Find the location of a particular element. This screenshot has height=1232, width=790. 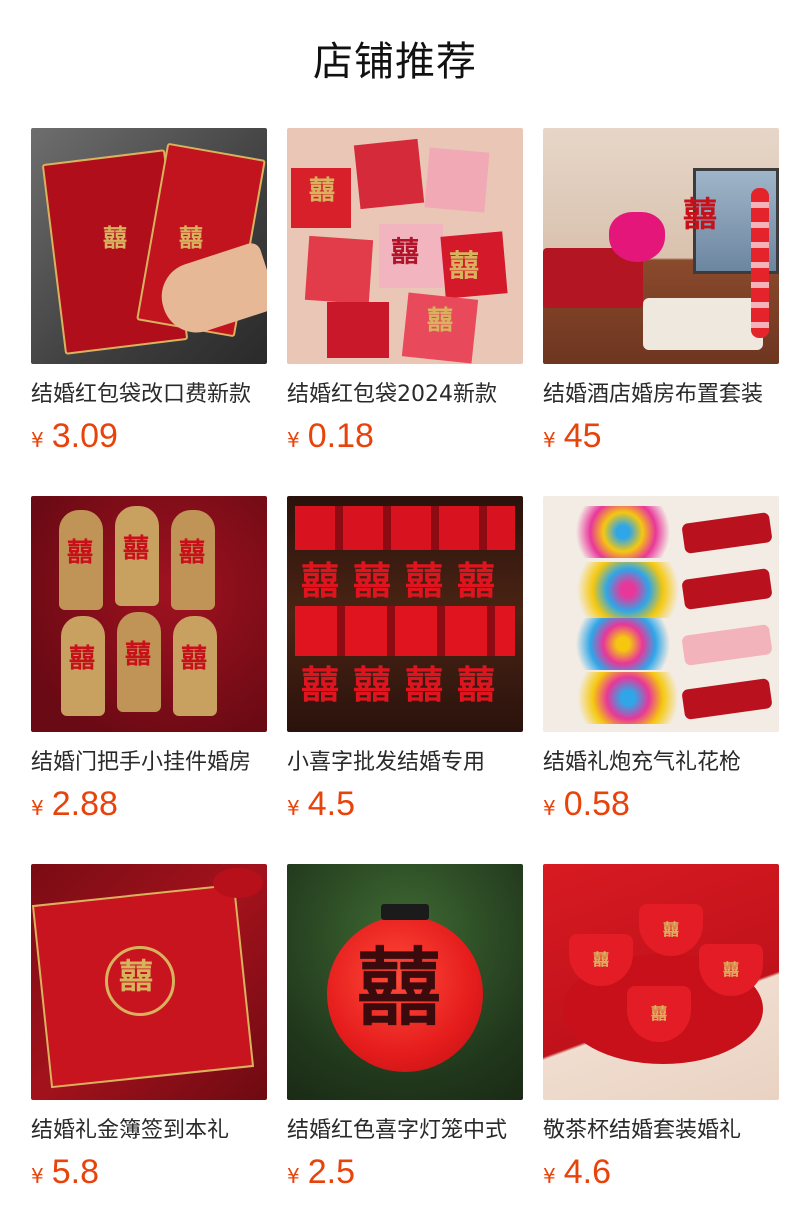

product-card: 囍 囍 囍 囍 囍 囍 结婚门把手小挂件婚房 ¥ 2.88 is located at coordinates (149, 680).